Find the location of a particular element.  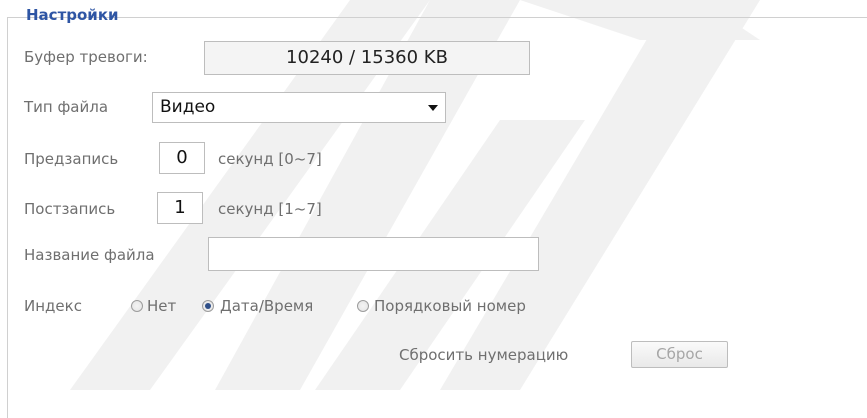

file-name-input is located at coordinates (373, 254).